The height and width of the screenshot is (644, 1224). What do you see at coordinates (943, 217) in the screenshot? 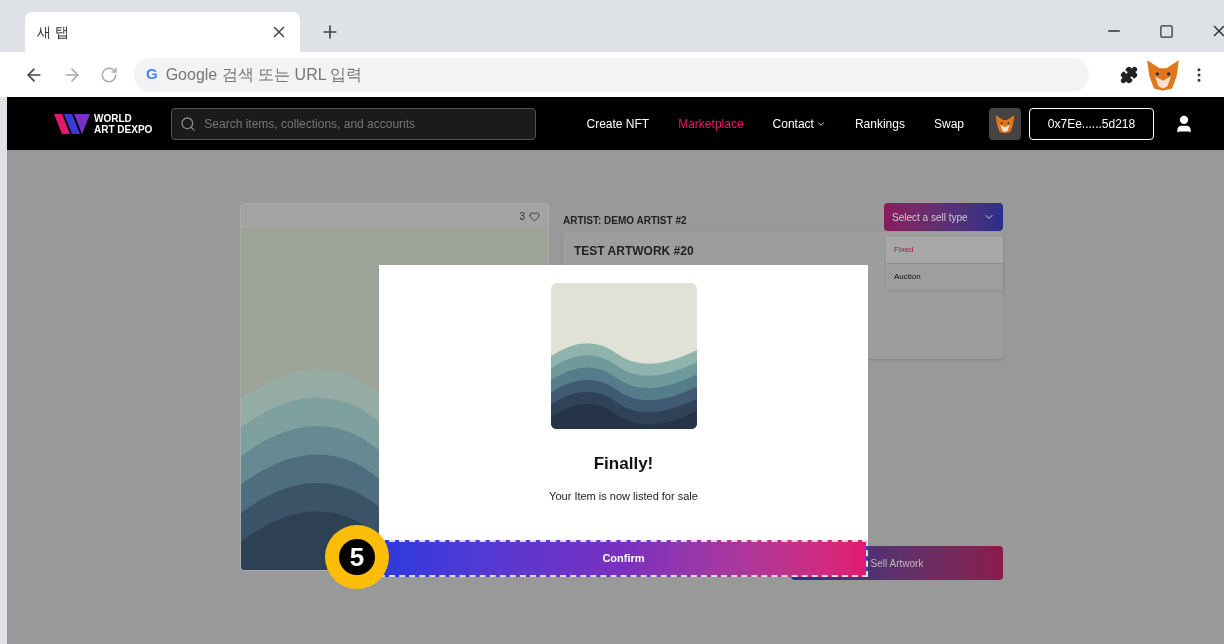
I see `sell-type-dropdown: Select a sell type` at bounding box center [943, 217].